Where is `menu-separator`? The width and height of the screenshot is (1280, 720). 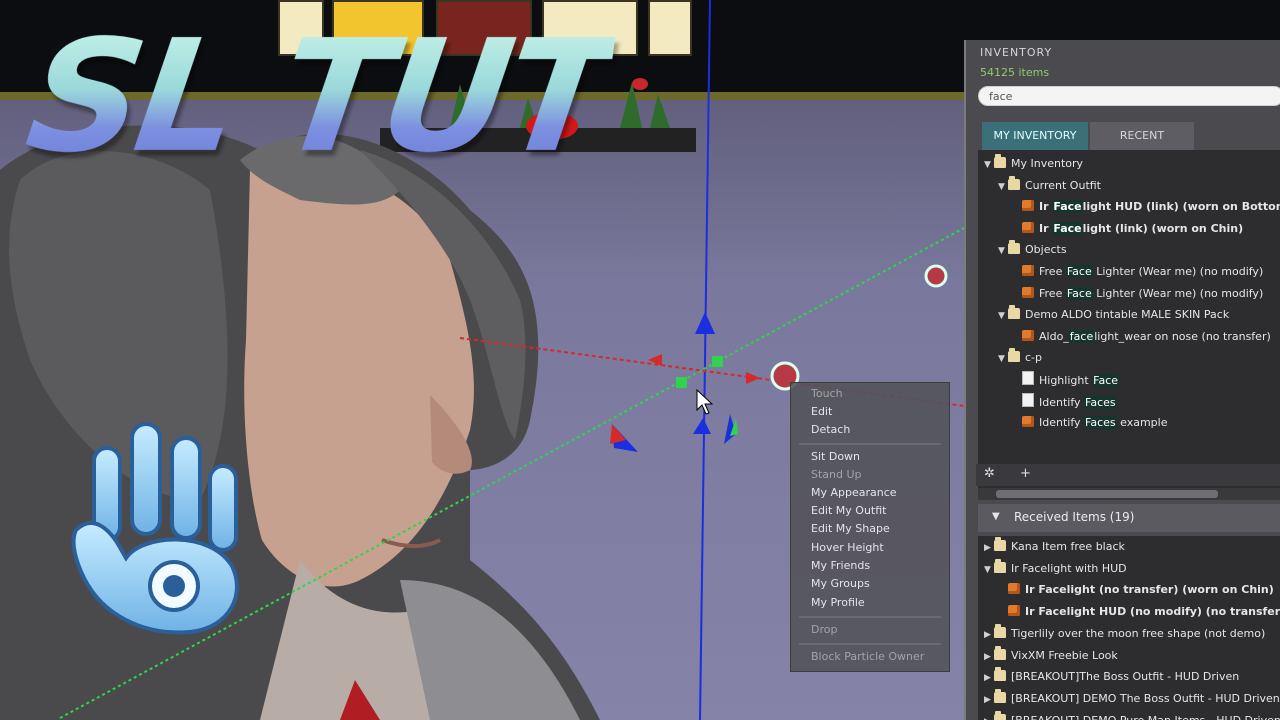 menu-separator is located at coordinates (870, 444).